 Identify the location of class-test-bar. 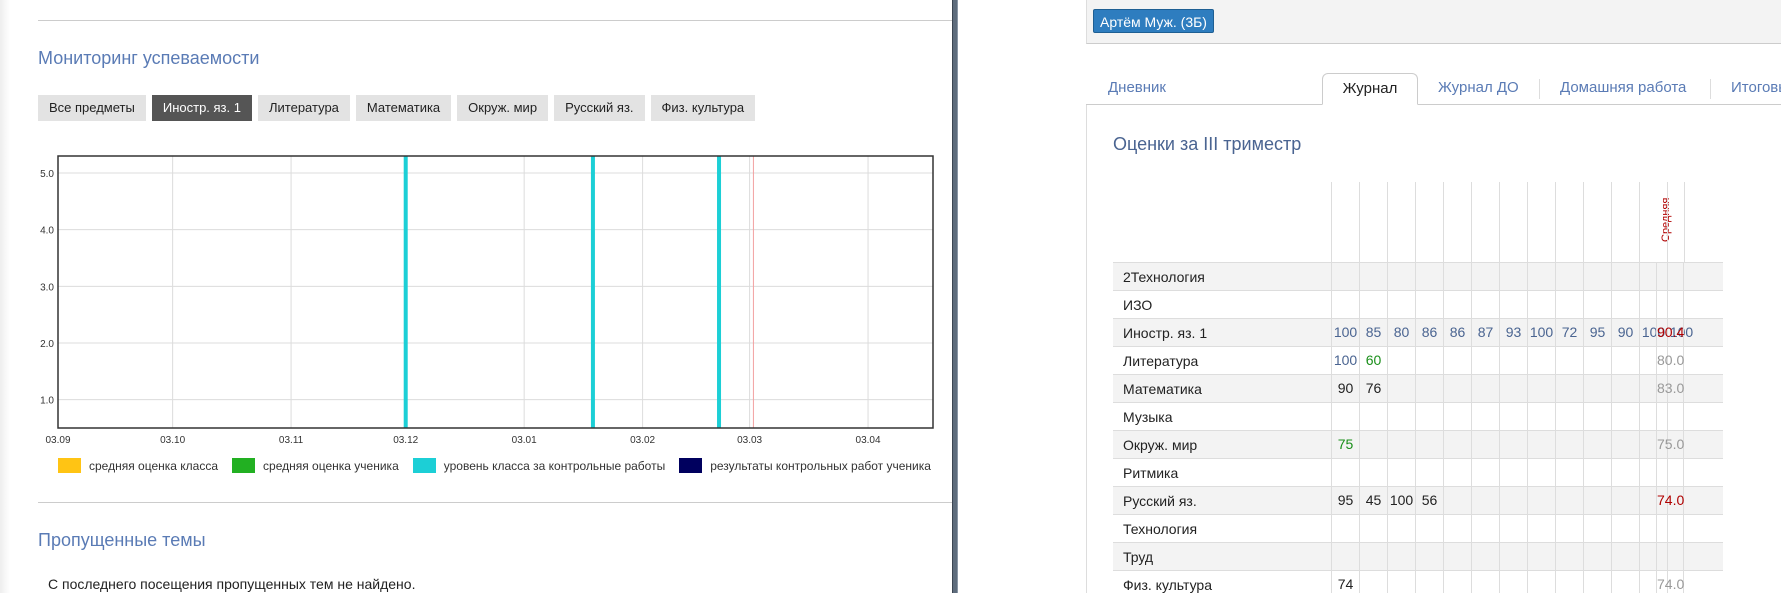
(719, 292).